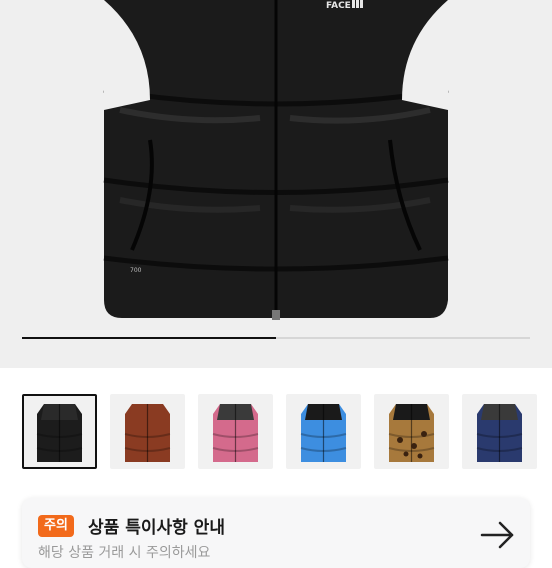  Describe the element at coordinates (56, 526) in the screenshot. I see `caution-badge: 주의` at that location.